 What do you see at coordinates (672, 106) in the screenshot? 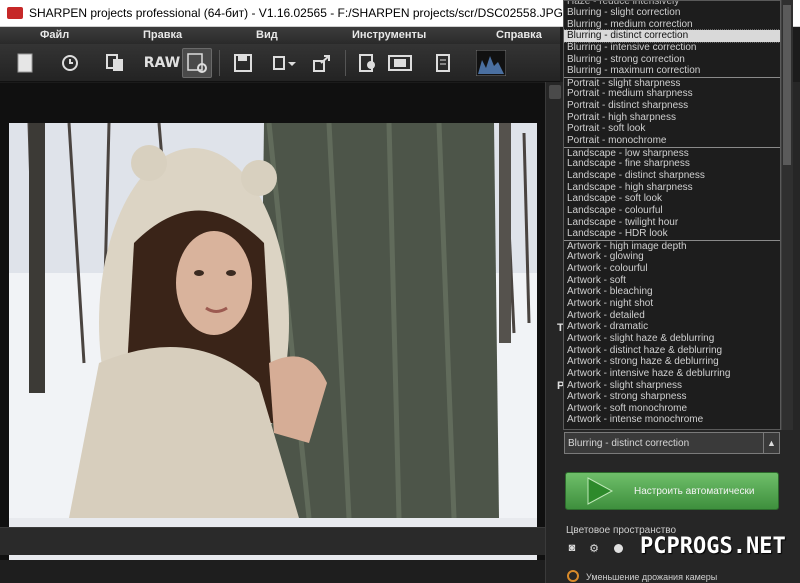
I see `preset-list-item: Portrait - distinct sharpness` at bounding box center [672, 106].